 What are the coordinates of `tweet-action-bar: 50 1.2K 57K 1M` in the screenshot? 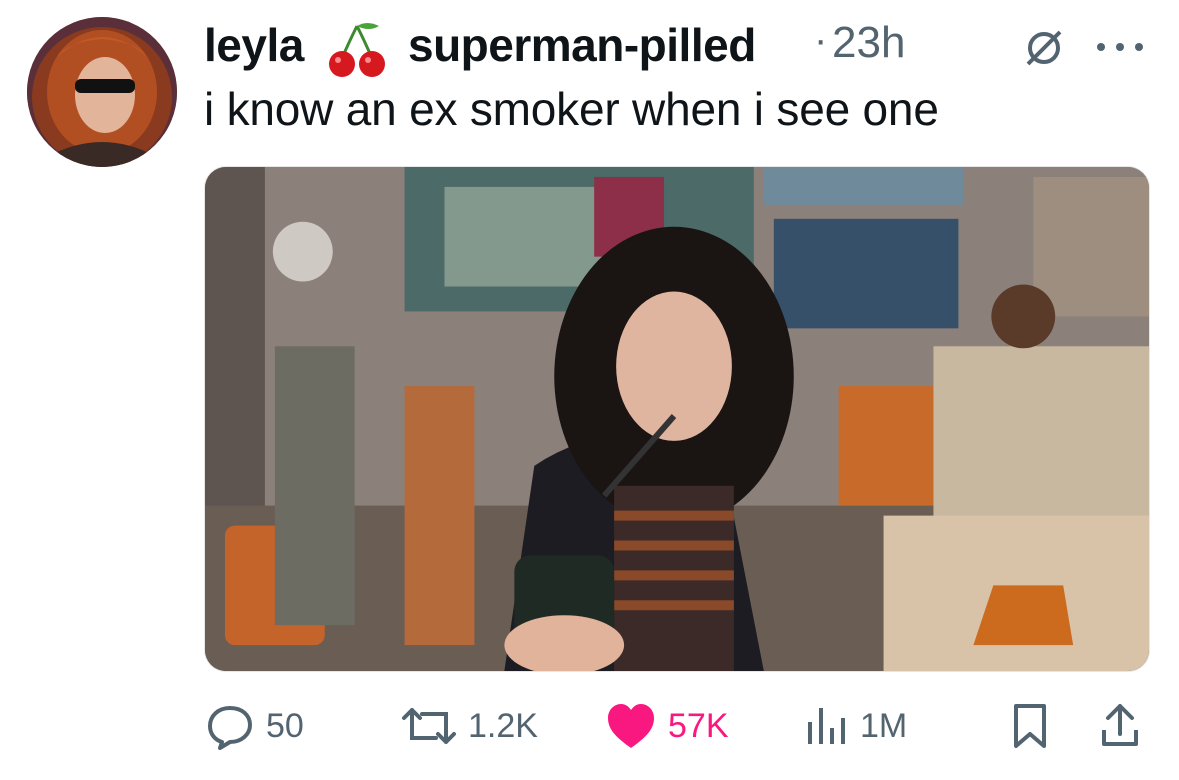 It's located at (589, 730).